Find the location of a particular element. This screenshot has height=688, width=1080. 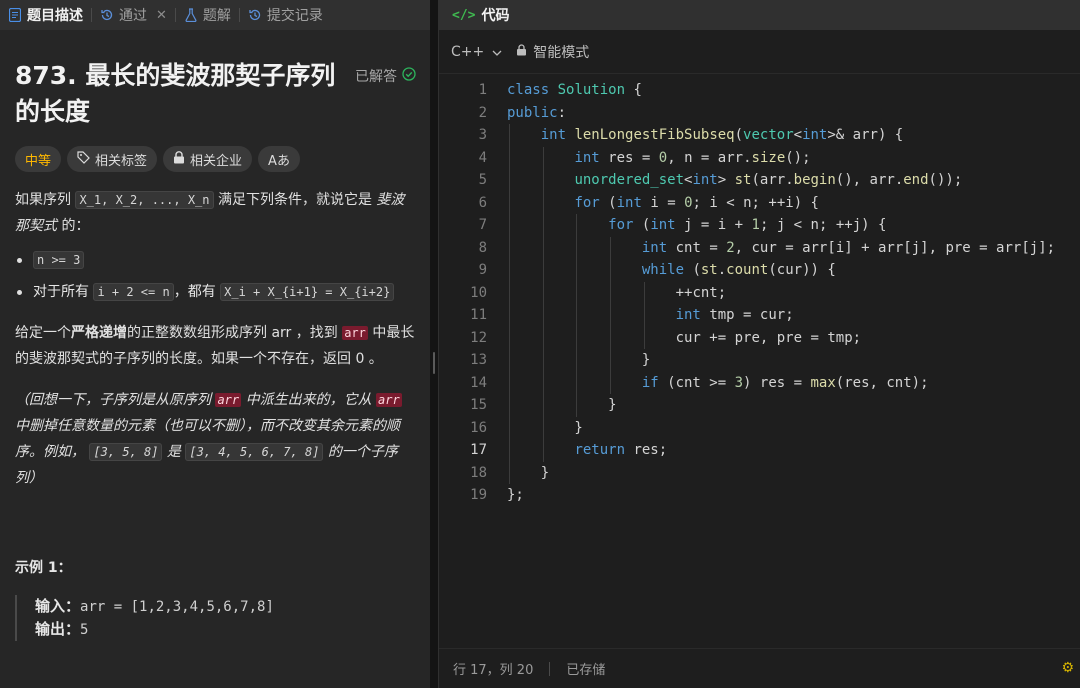

drag-grip-icon is located at coordinates (434, 363).